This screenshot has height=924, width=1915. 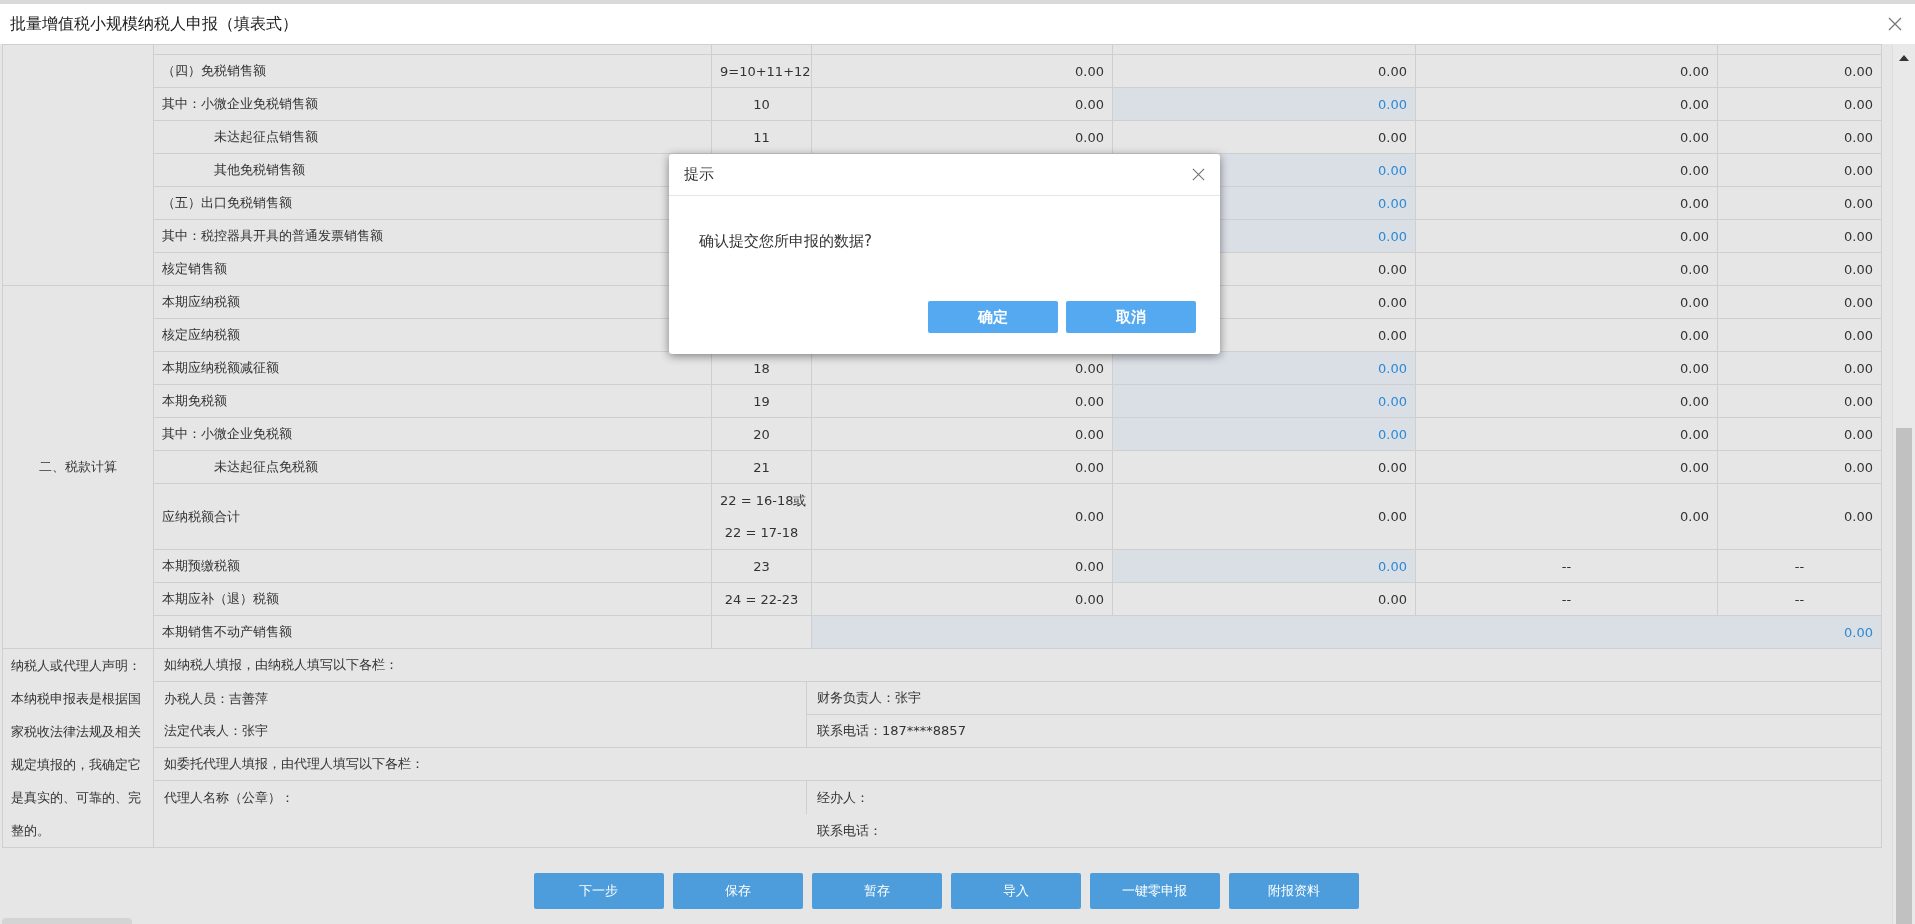 I want to click on row-label: 核定应纳税额, so click(x=201, y=334).